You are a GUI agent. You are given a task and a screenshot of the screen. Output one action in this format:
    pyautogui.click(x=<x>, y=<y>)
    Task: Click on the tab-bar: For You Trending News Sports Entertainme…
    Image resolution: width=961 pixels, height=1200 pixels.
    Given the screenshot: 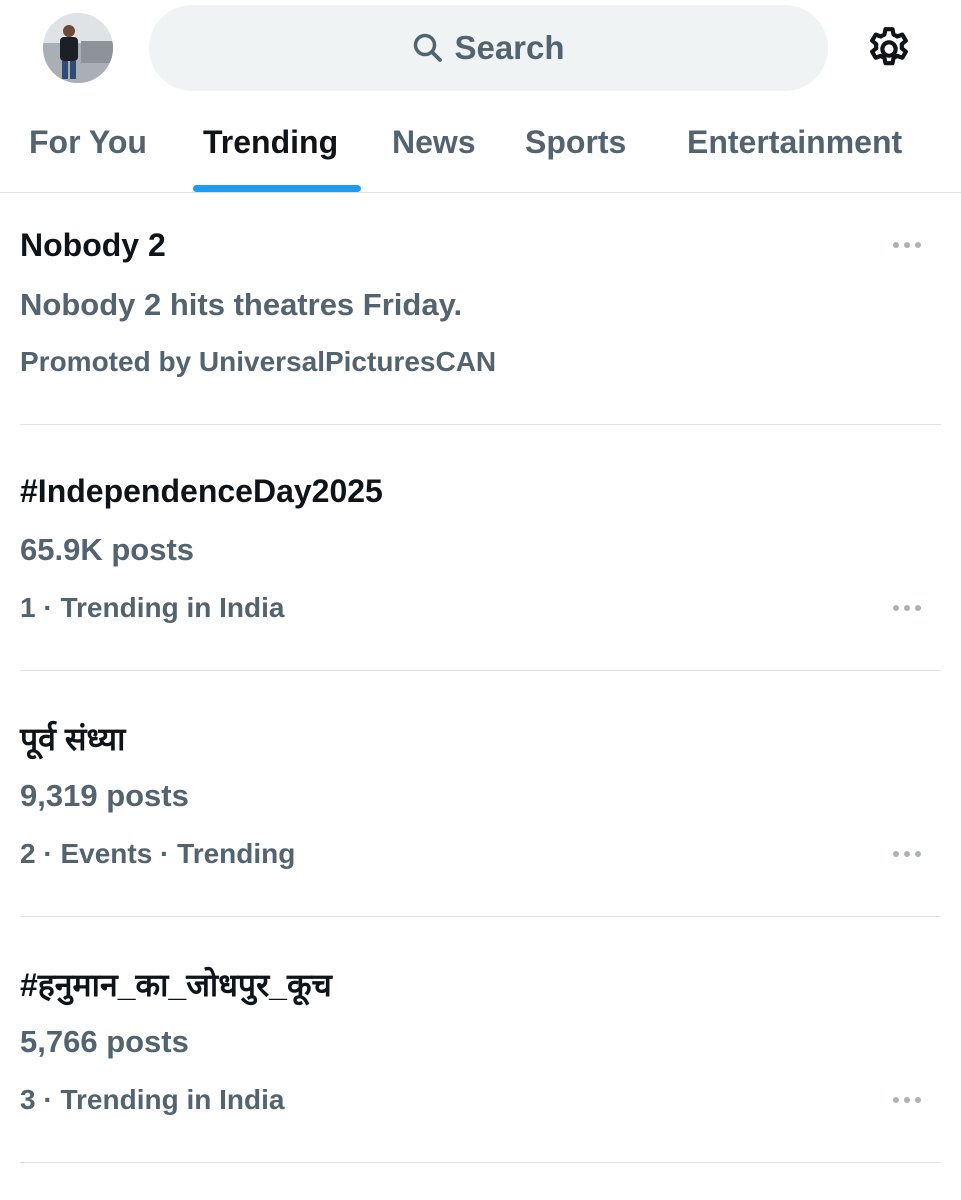 What is the action you would take?
    pyautogui.click(x=480, y=145)
    